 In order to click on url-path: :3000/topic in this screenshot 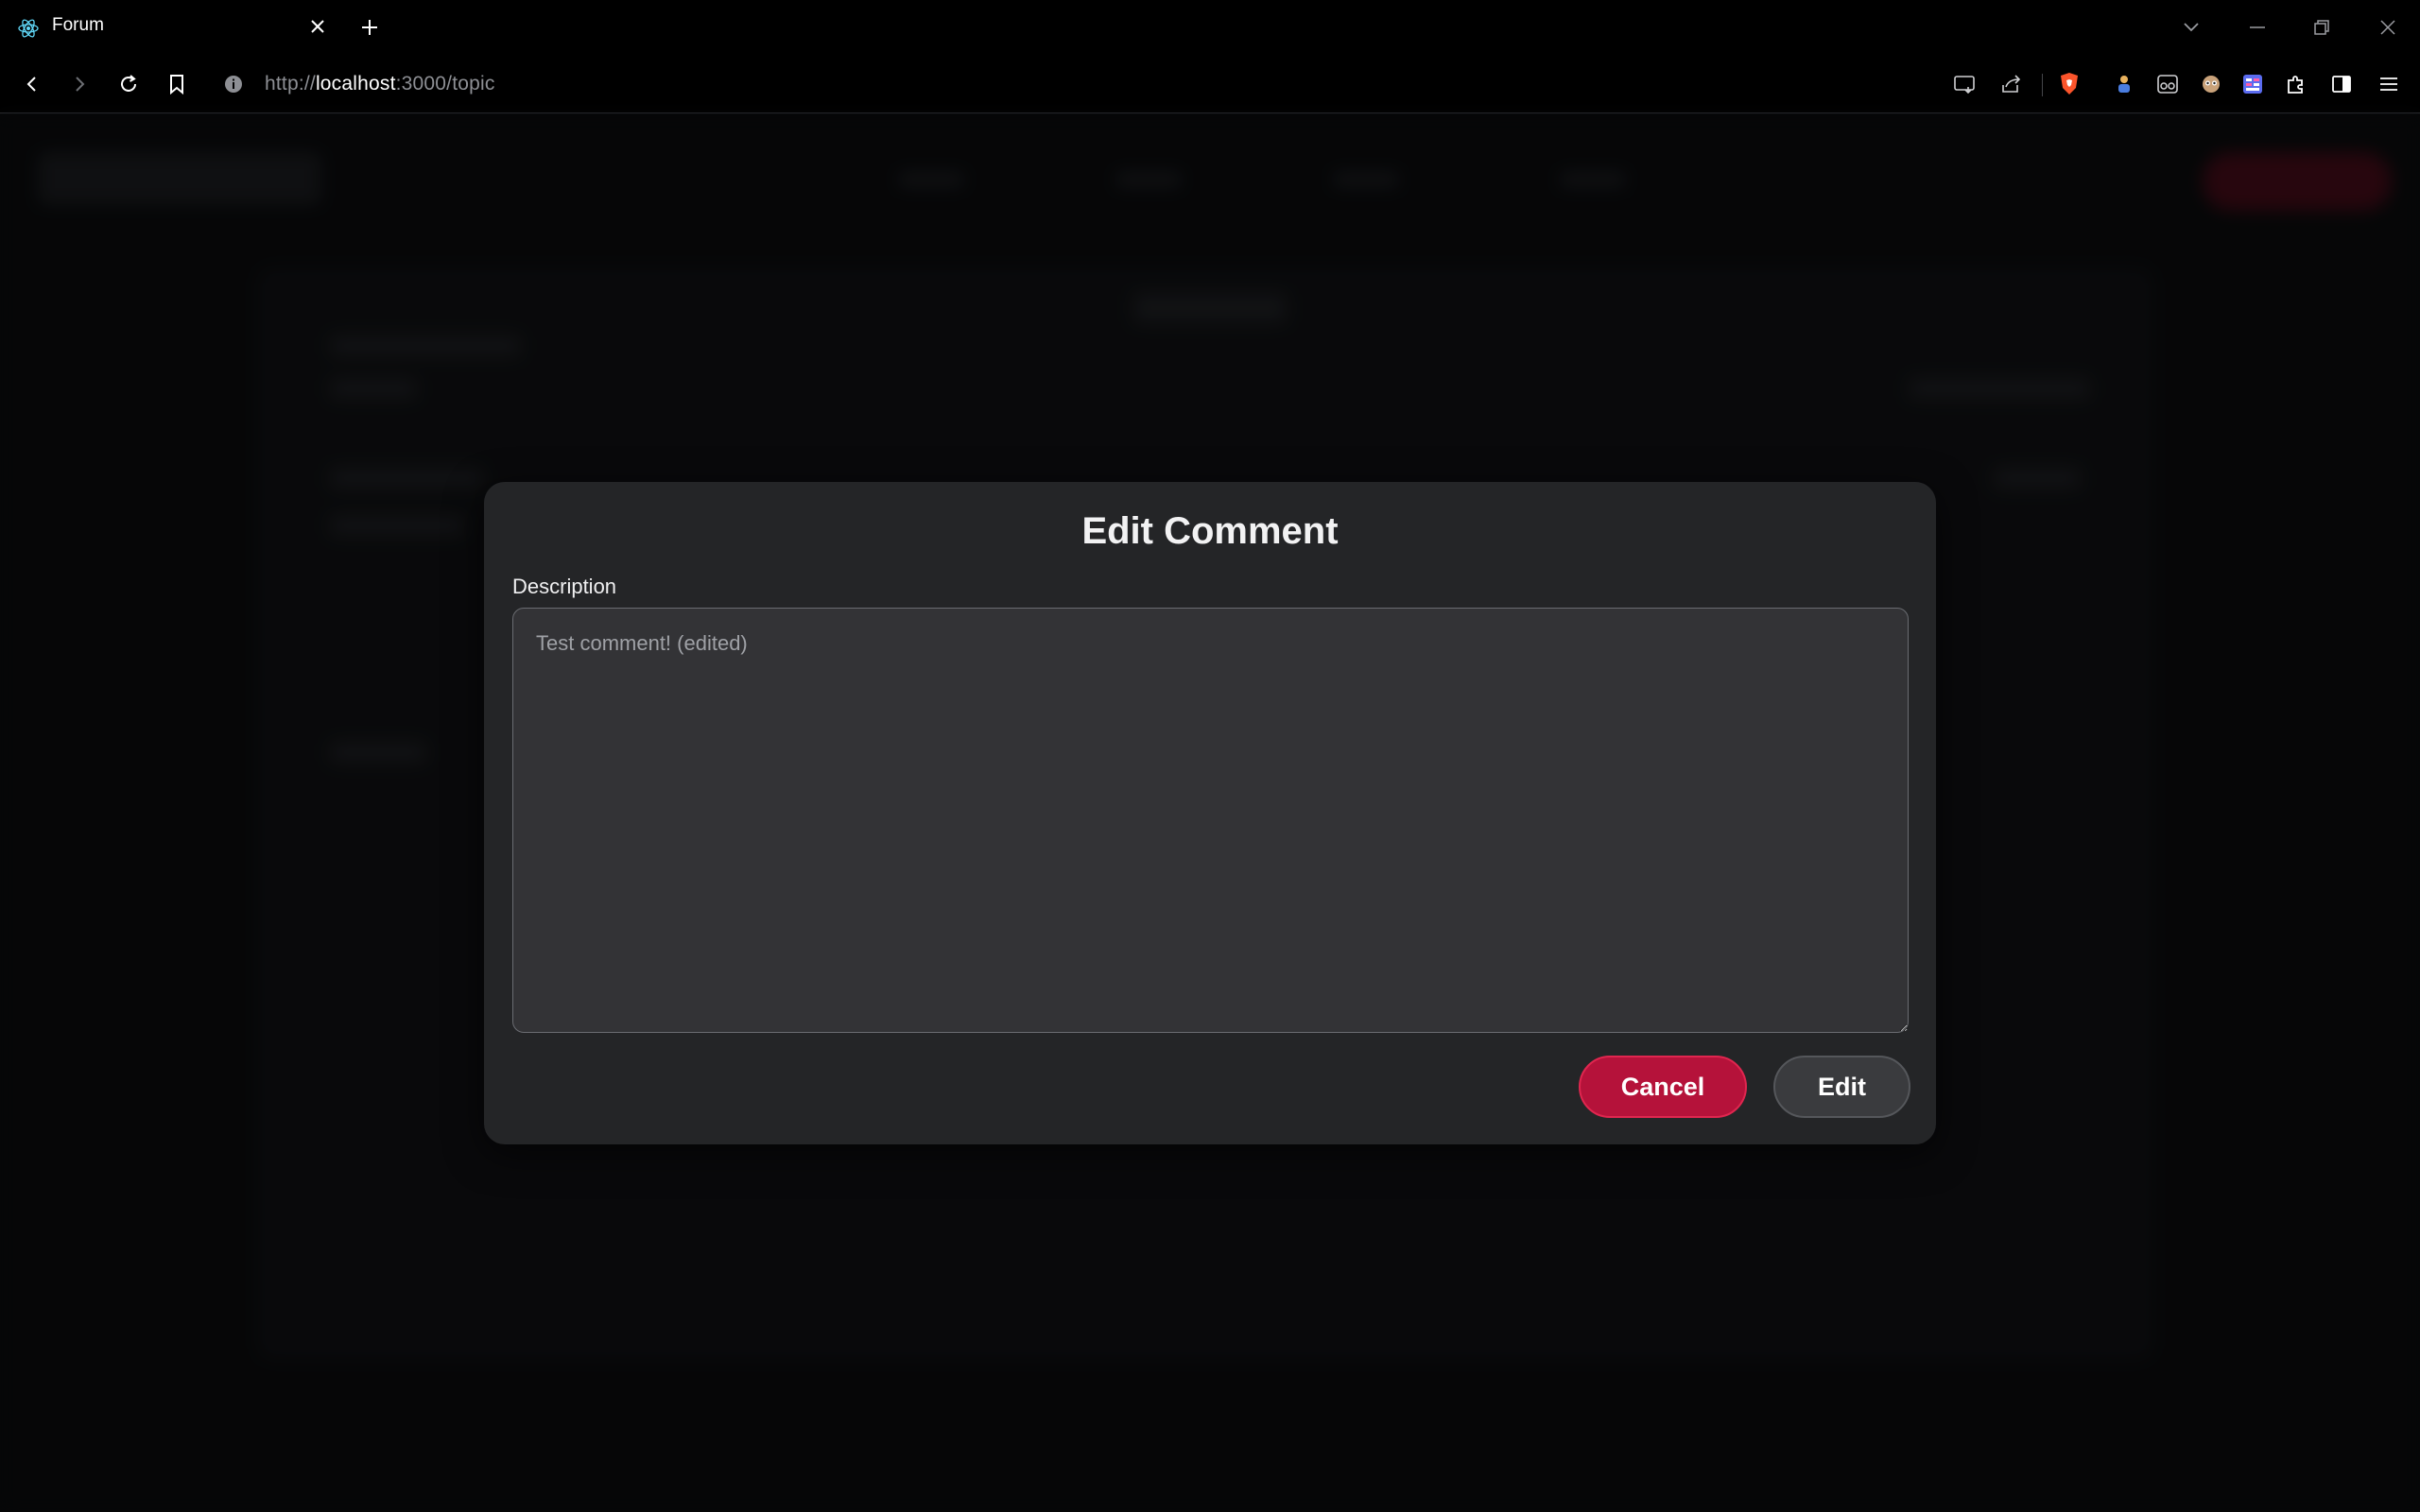, I will do `click(445, 83)`.